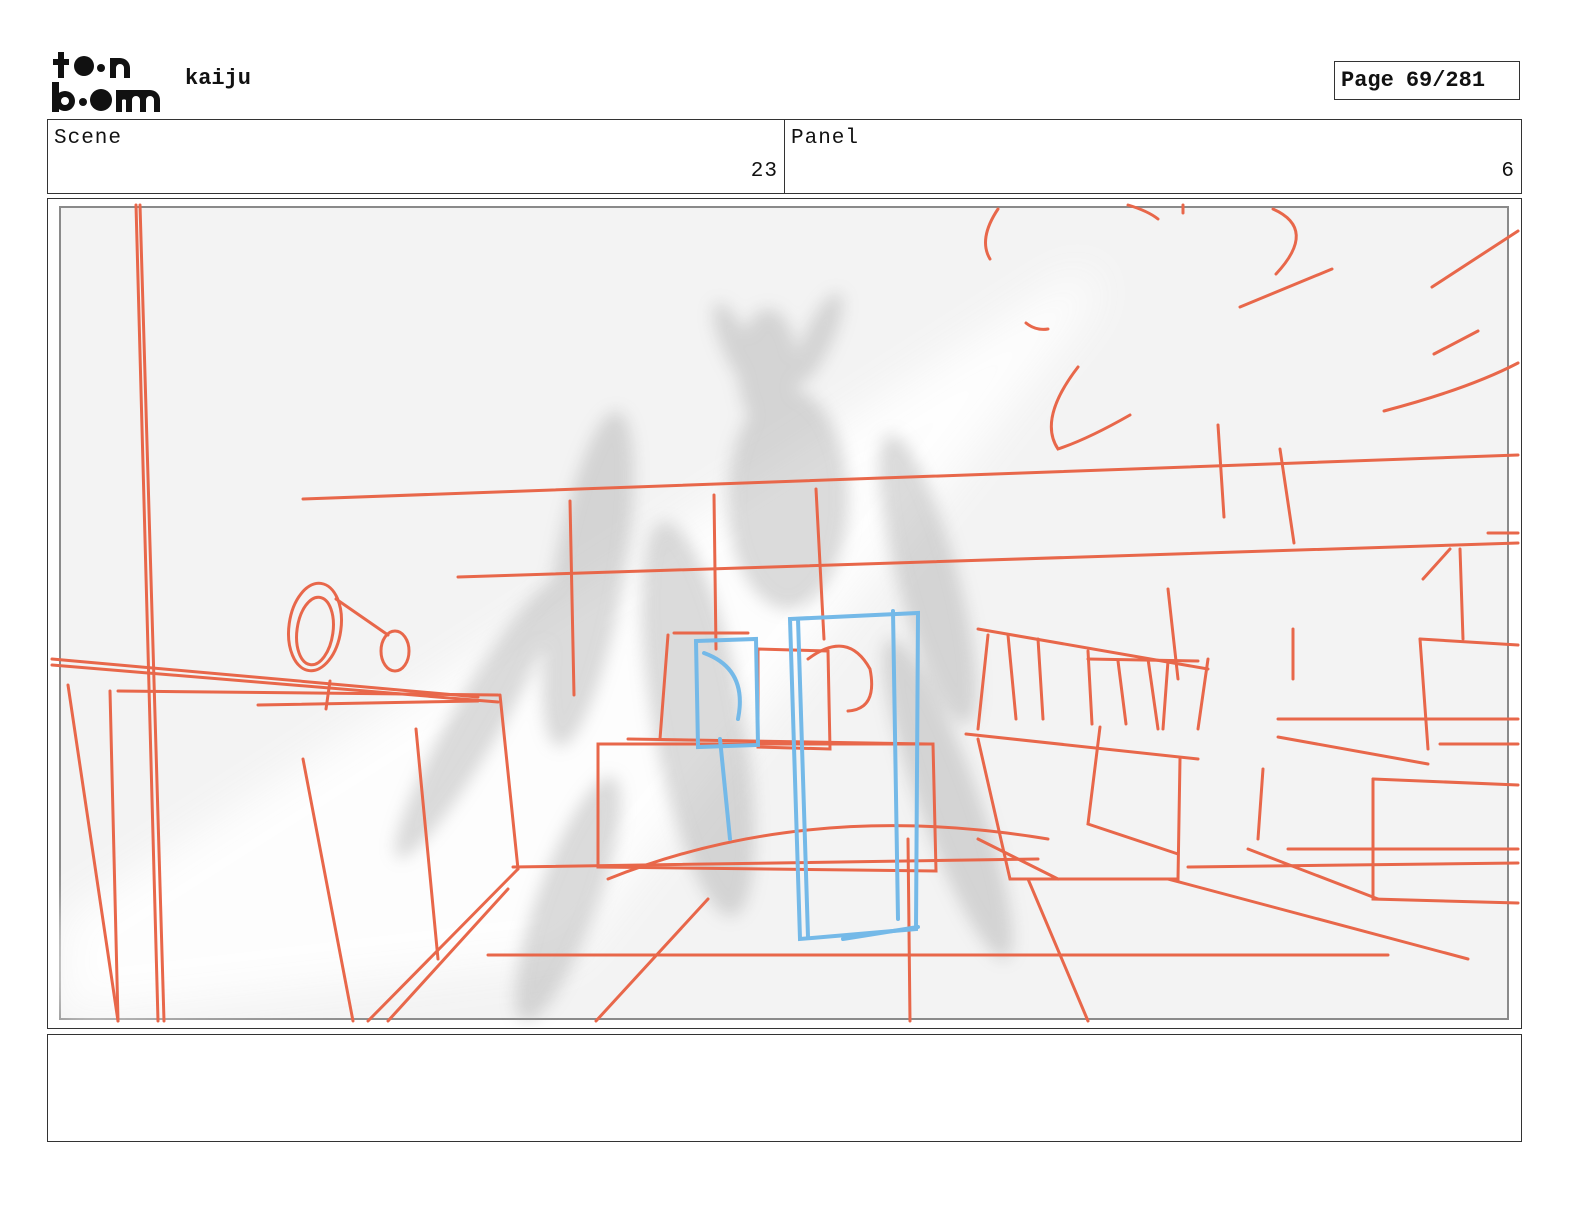 This screenshot has width=1584, height=1224. I want to click on scene-panel-info: Scene 23 Panel 6, so click(784, 156).